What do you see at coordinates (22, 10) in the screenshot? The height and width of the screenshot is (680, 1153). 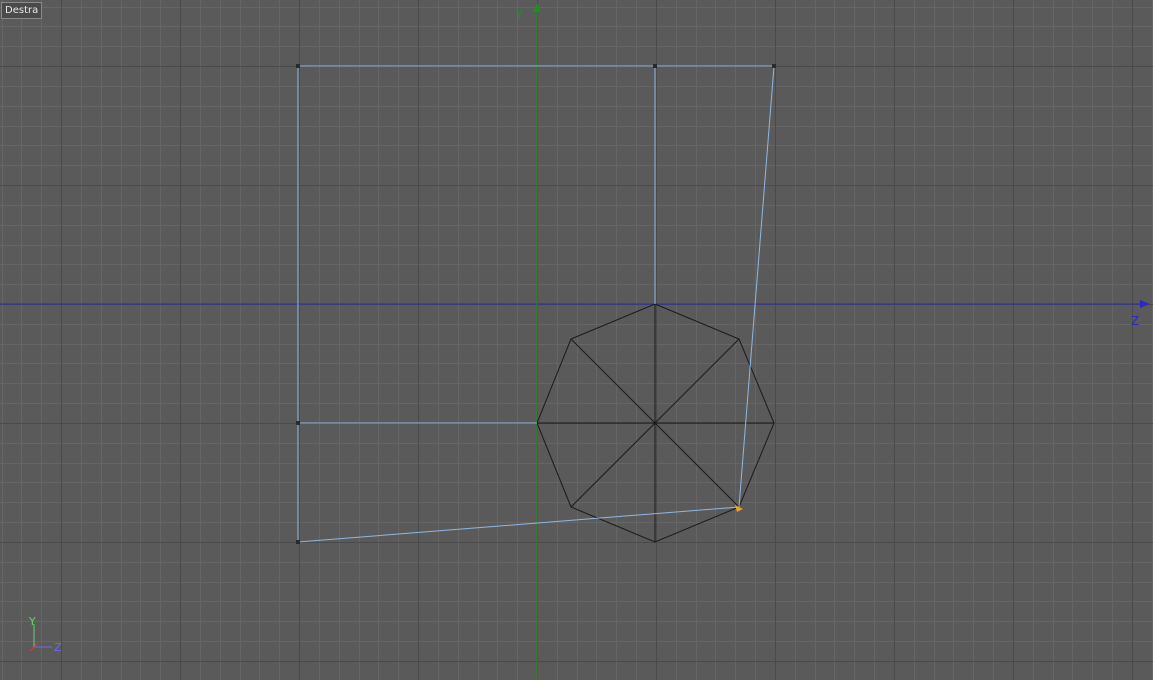 I see `viewport-title: Destra` at bounding box center [22, 10].